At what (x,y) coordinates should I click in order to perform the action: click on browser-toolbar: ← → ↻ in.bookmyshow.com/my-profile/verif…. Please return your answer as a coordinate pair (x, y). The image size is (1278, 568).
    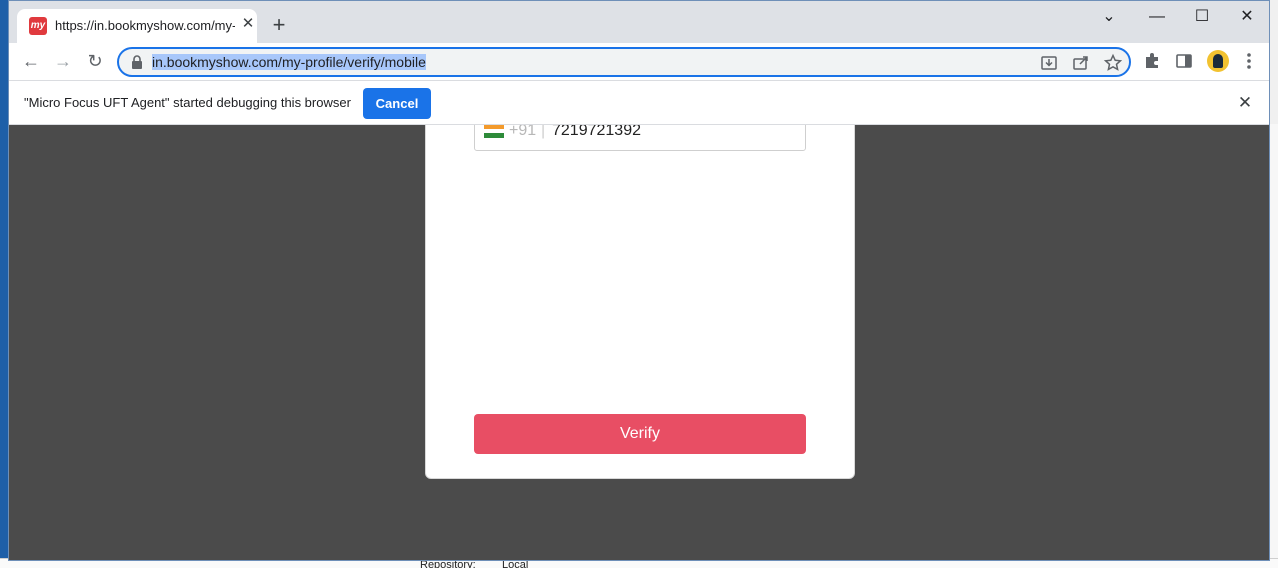
    Looking at the image, I should click on (639, 61).